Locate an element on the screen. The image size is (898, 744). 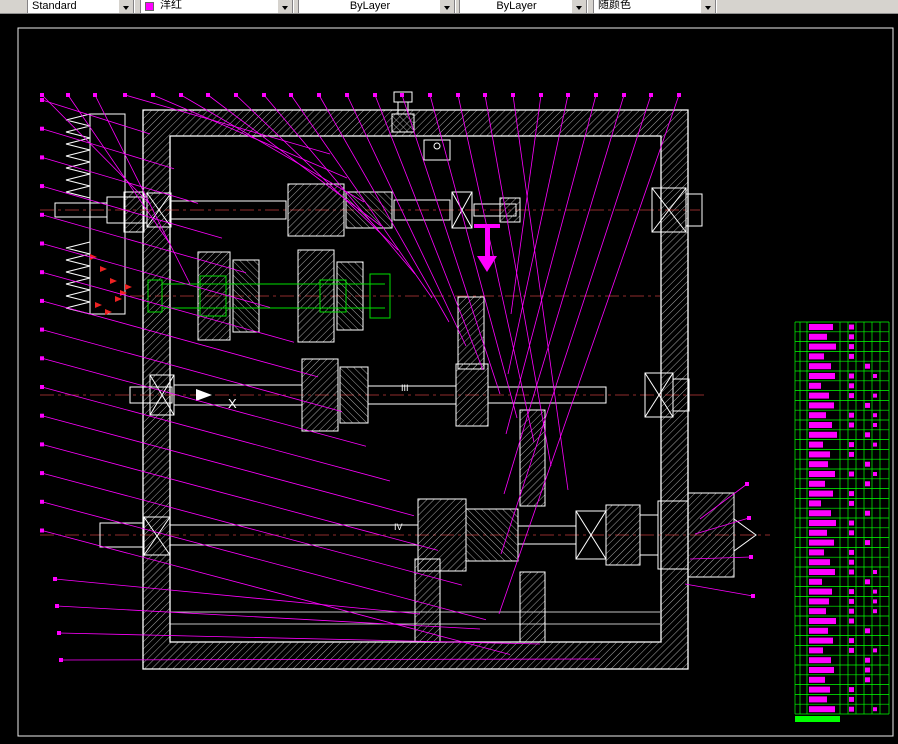
datum-arrow-symbol is located at coordinates (487, 248).